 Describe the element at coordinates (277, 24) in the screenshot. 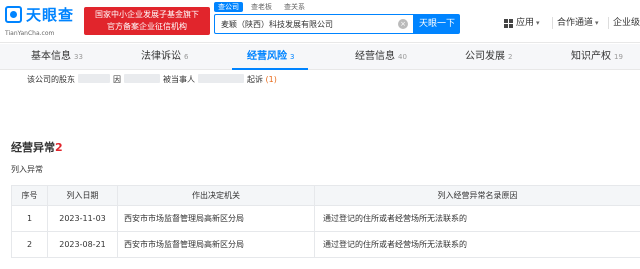

I see `search-input-value: 麦颖（陕西）科技发展有限公司` at that location.